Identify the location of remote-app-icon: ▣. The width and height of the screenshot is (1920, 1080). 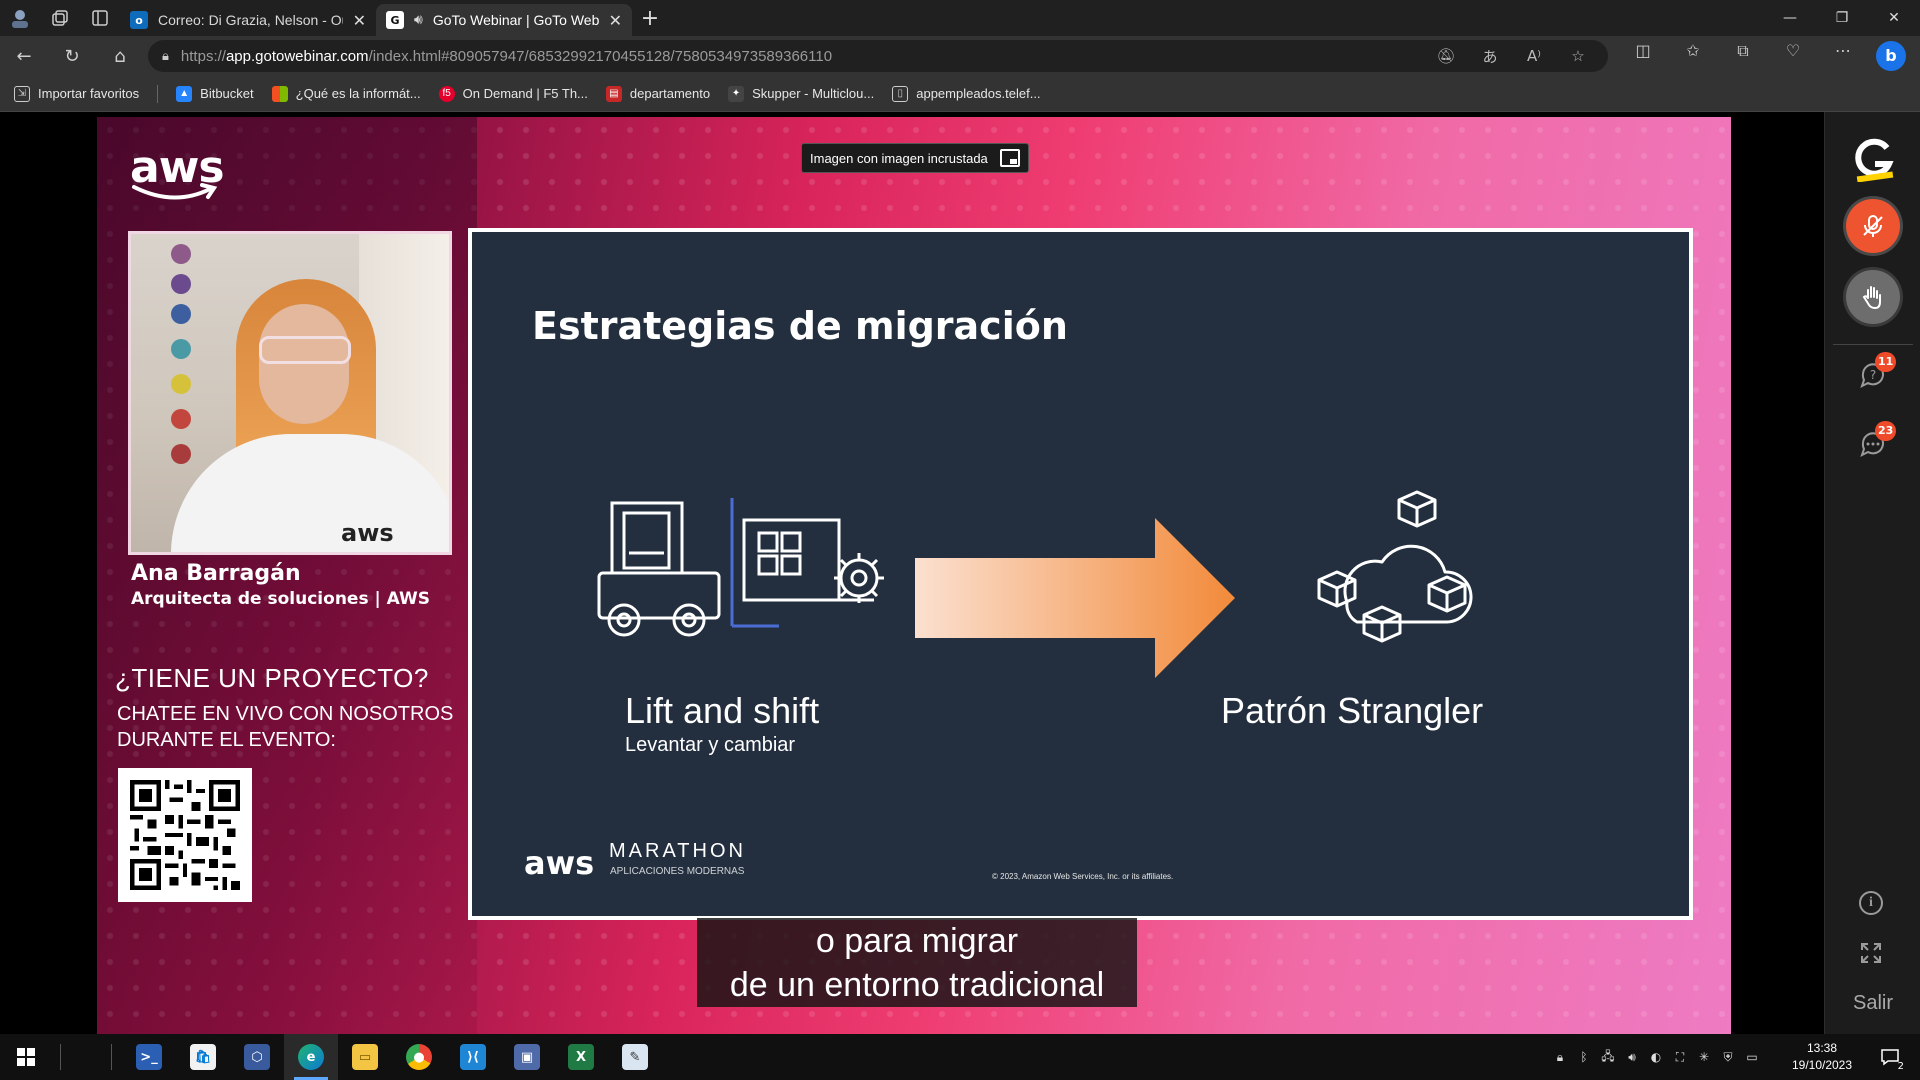
(527, 1057).